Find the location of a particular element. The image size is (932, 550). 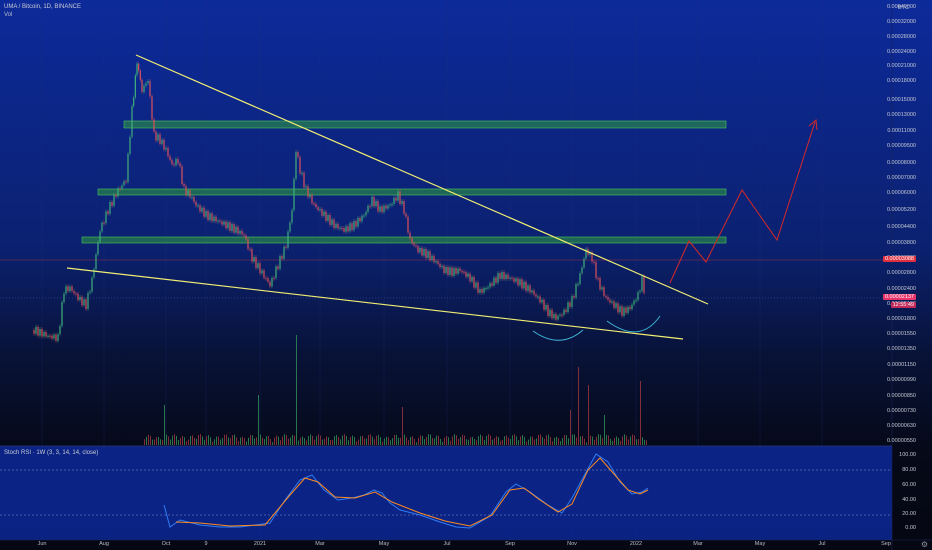

time-axis-label: Jul is located at coordinates (822, 544).